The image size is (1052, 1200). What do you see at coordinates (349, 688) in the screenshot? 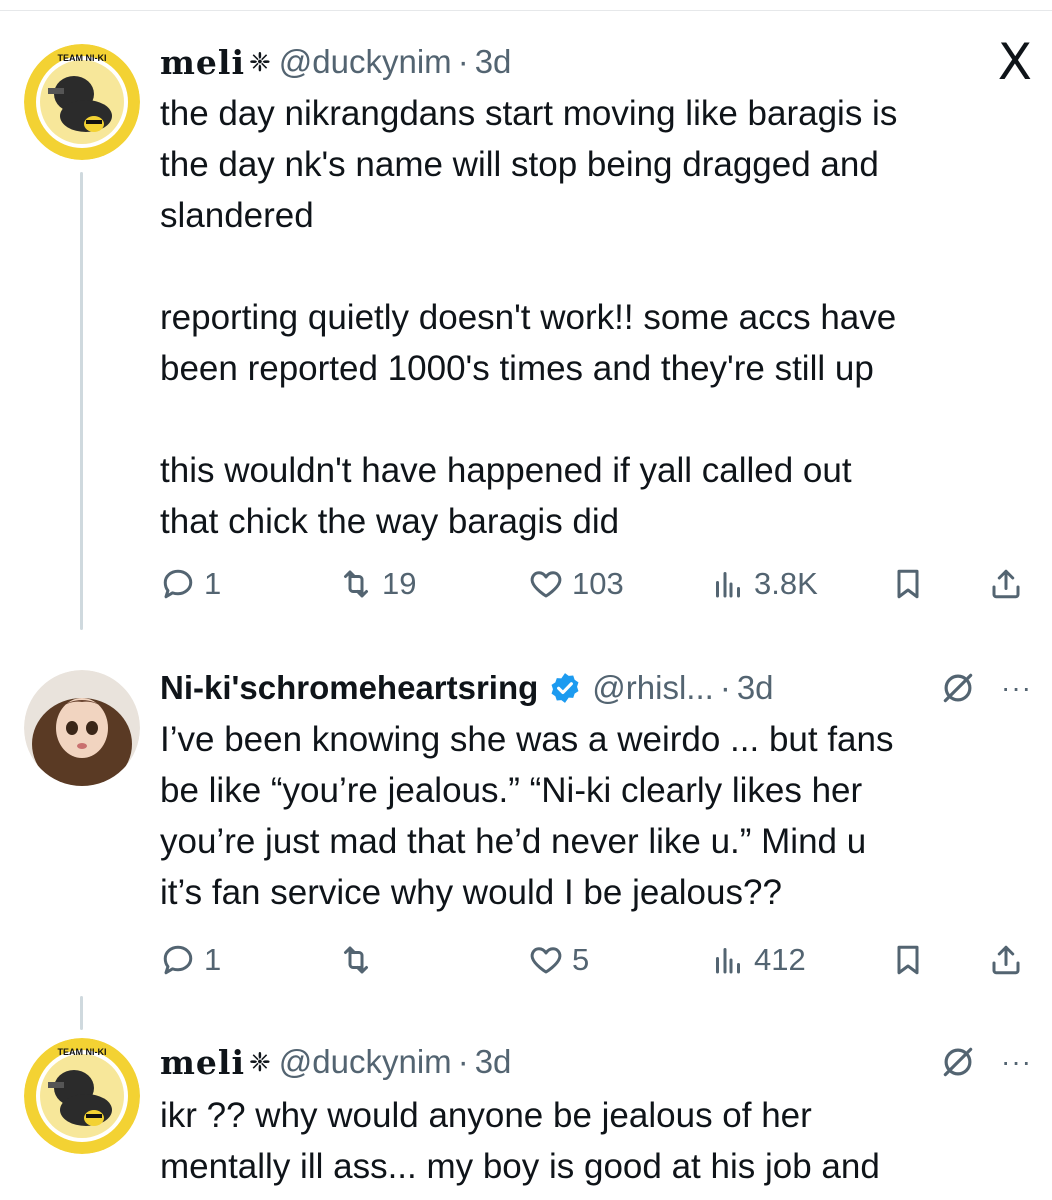
I see `display-name: Ni-ki'schromeheartsring` at bounding box center [349, 688].